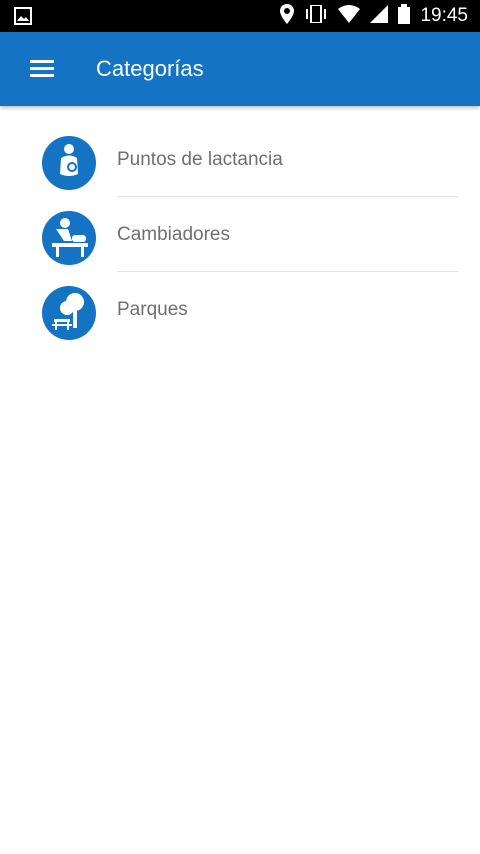 This screenshot has height=854, width=480. I want to click on status-bar: 19:45, so click(240, 16).